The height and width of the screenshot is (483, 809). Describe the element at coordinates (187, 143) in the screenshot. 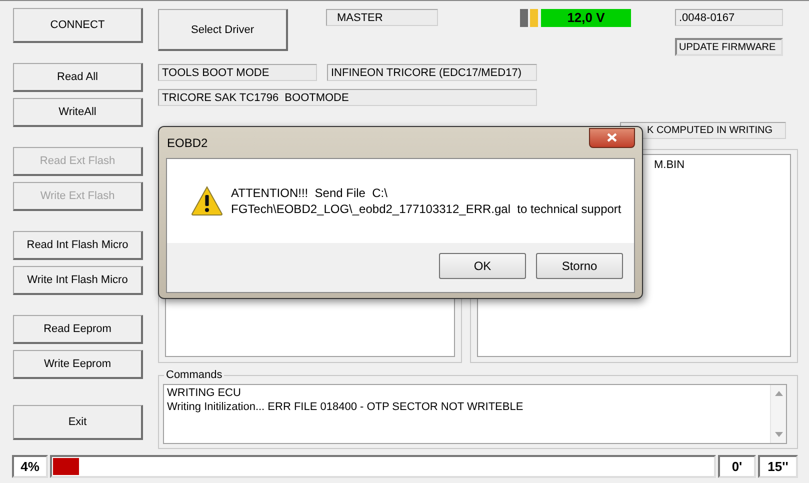

I see `dialog-title: EOBD2` at that location.